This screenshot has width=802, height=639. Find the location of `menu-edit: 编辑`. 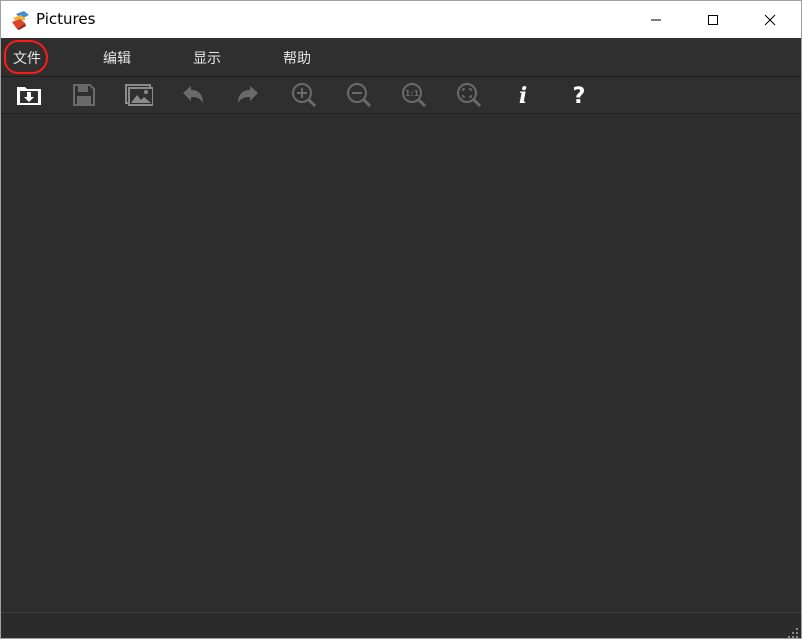

menu-edit: 编辑 is located at coordinates (117, 58).